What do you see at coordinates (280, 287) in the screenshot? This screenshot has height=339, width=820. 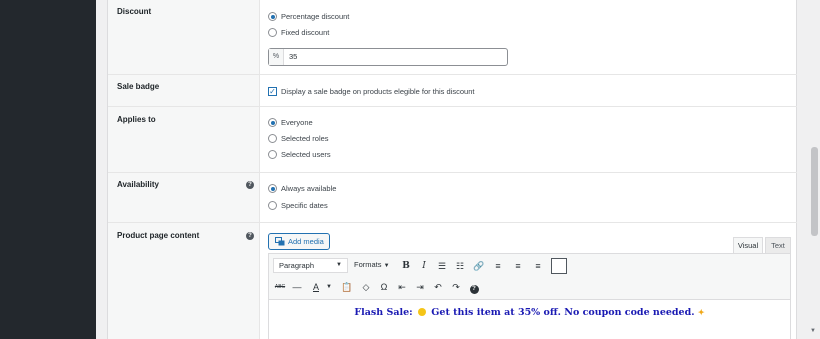 I see `strikethrough-icon: ABC` at bounding box center [280, 287].